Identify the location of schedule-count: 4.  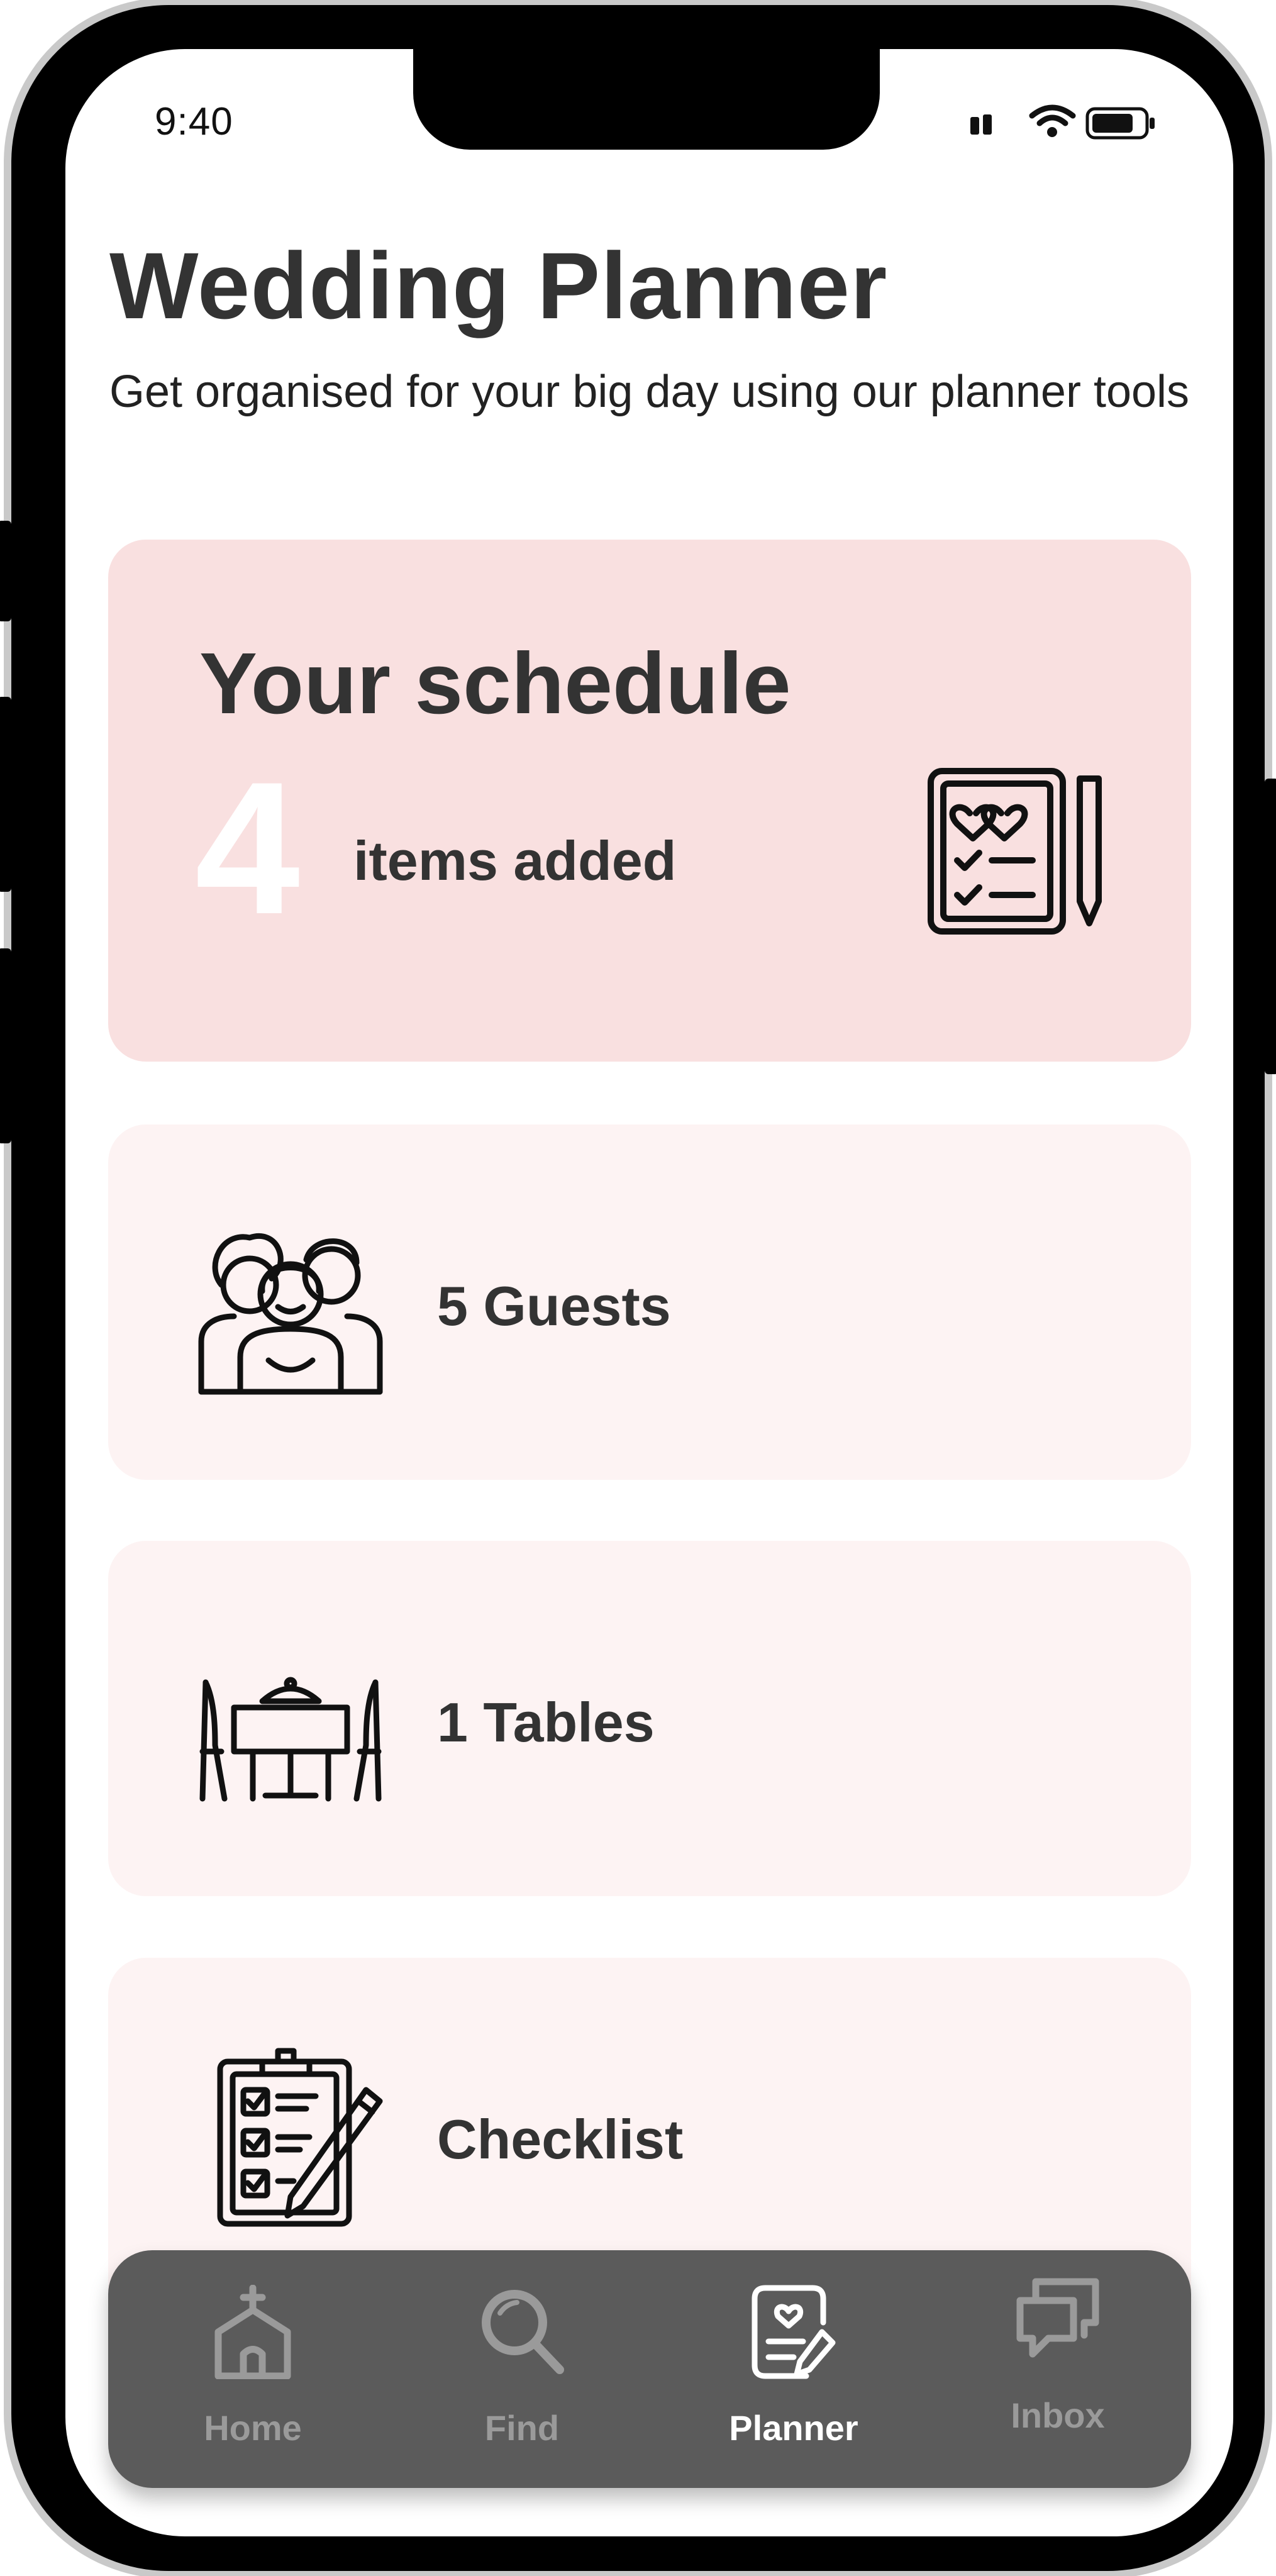
(247, 847).